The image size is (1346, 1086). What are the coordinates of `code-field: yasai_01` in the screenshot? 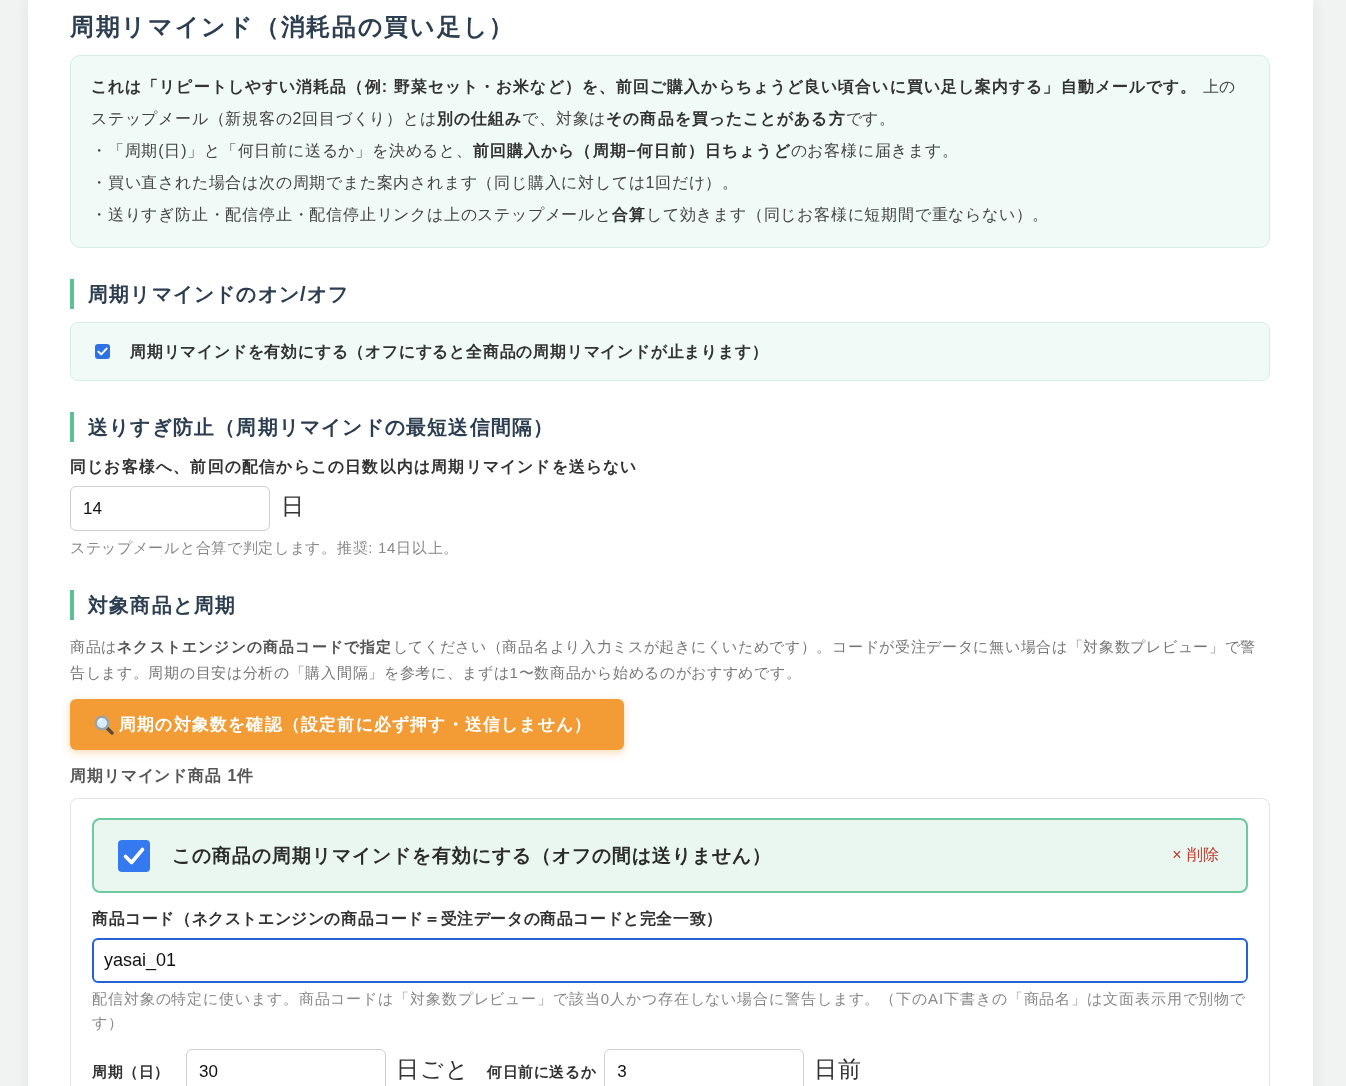 It's located at (670, 960).